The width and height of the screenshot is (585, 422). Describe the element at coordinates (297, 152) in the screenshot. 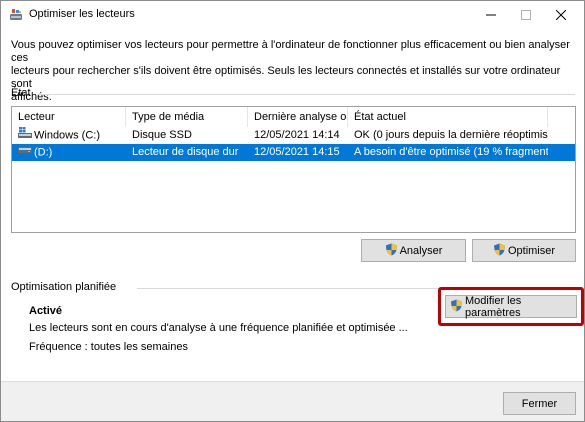

I see `last-run-cell: 12/05/2021 14:15` at that location.